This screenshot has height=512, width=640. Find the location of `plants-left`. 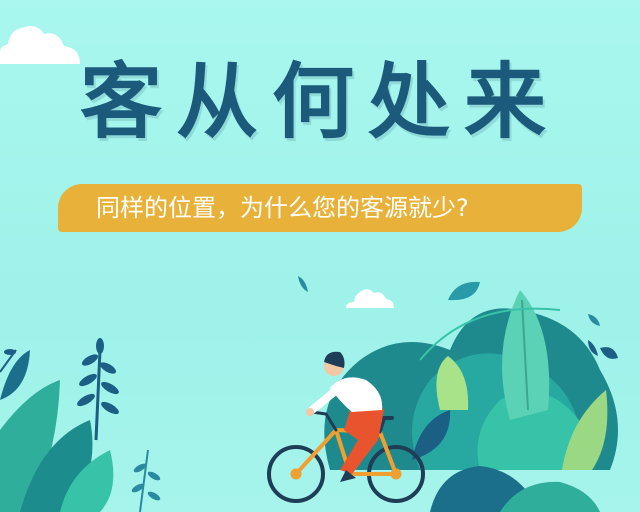

plants-left is located at coordinates (80, 425).